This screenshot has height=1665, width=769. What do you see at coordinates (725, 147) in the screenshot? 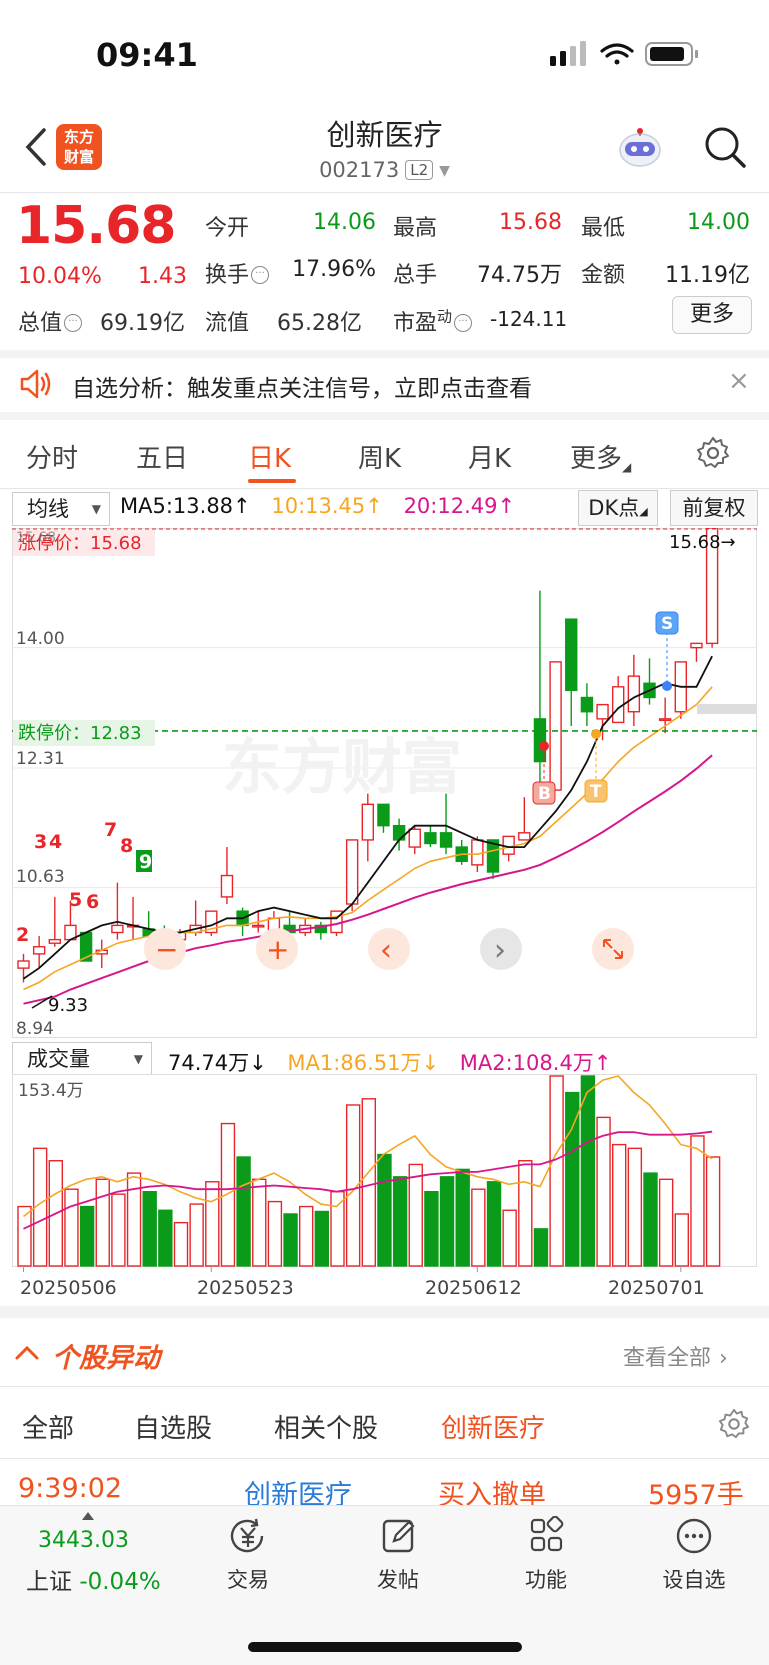
I see `search-icon` at bounding box center [725, 147].